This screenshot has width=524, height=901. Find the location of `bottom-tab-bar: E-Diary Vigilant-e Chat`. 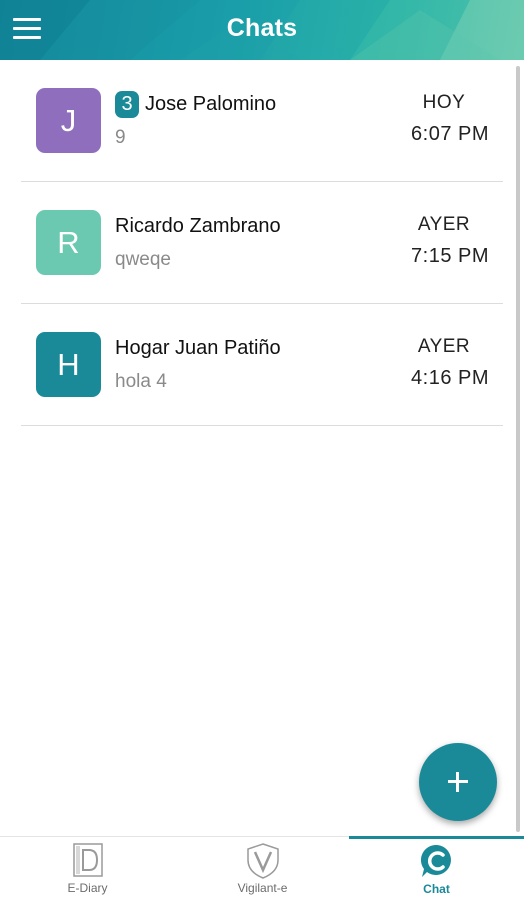

bottom-tab-bar: E-Diary Vigilant-e Chat is located at coordinates (262, 868).